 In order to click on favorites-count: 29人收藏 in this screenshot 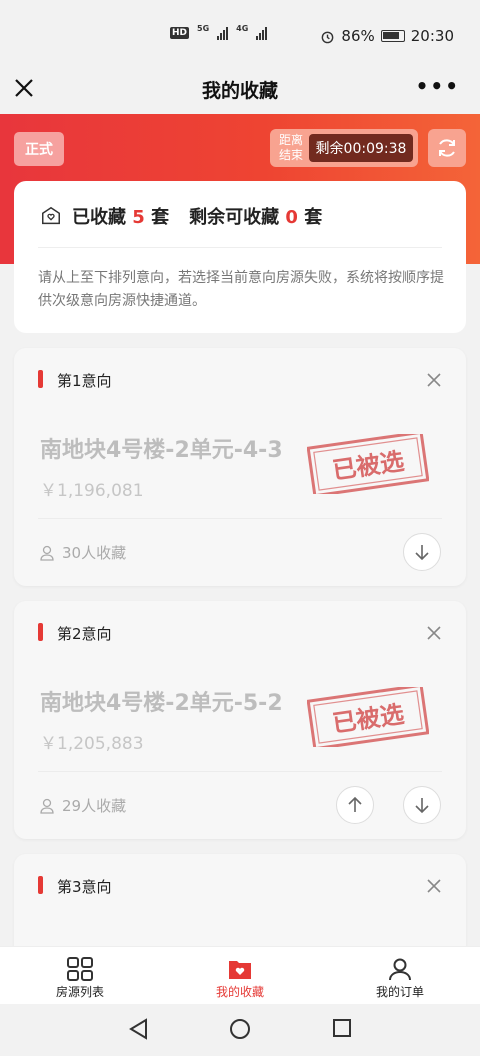, I will do `click(83, 805)`.